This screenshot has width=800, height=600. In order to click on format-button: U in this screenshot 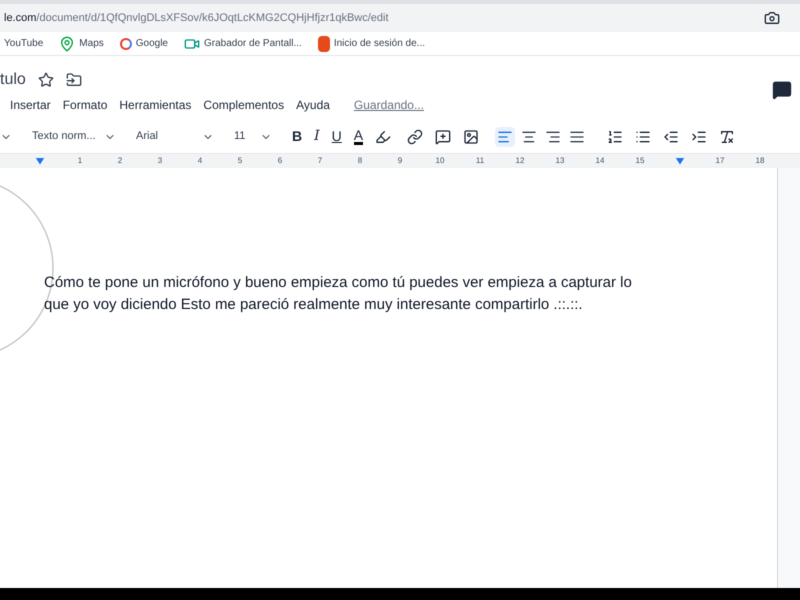, I will do `click(337, 136)`.